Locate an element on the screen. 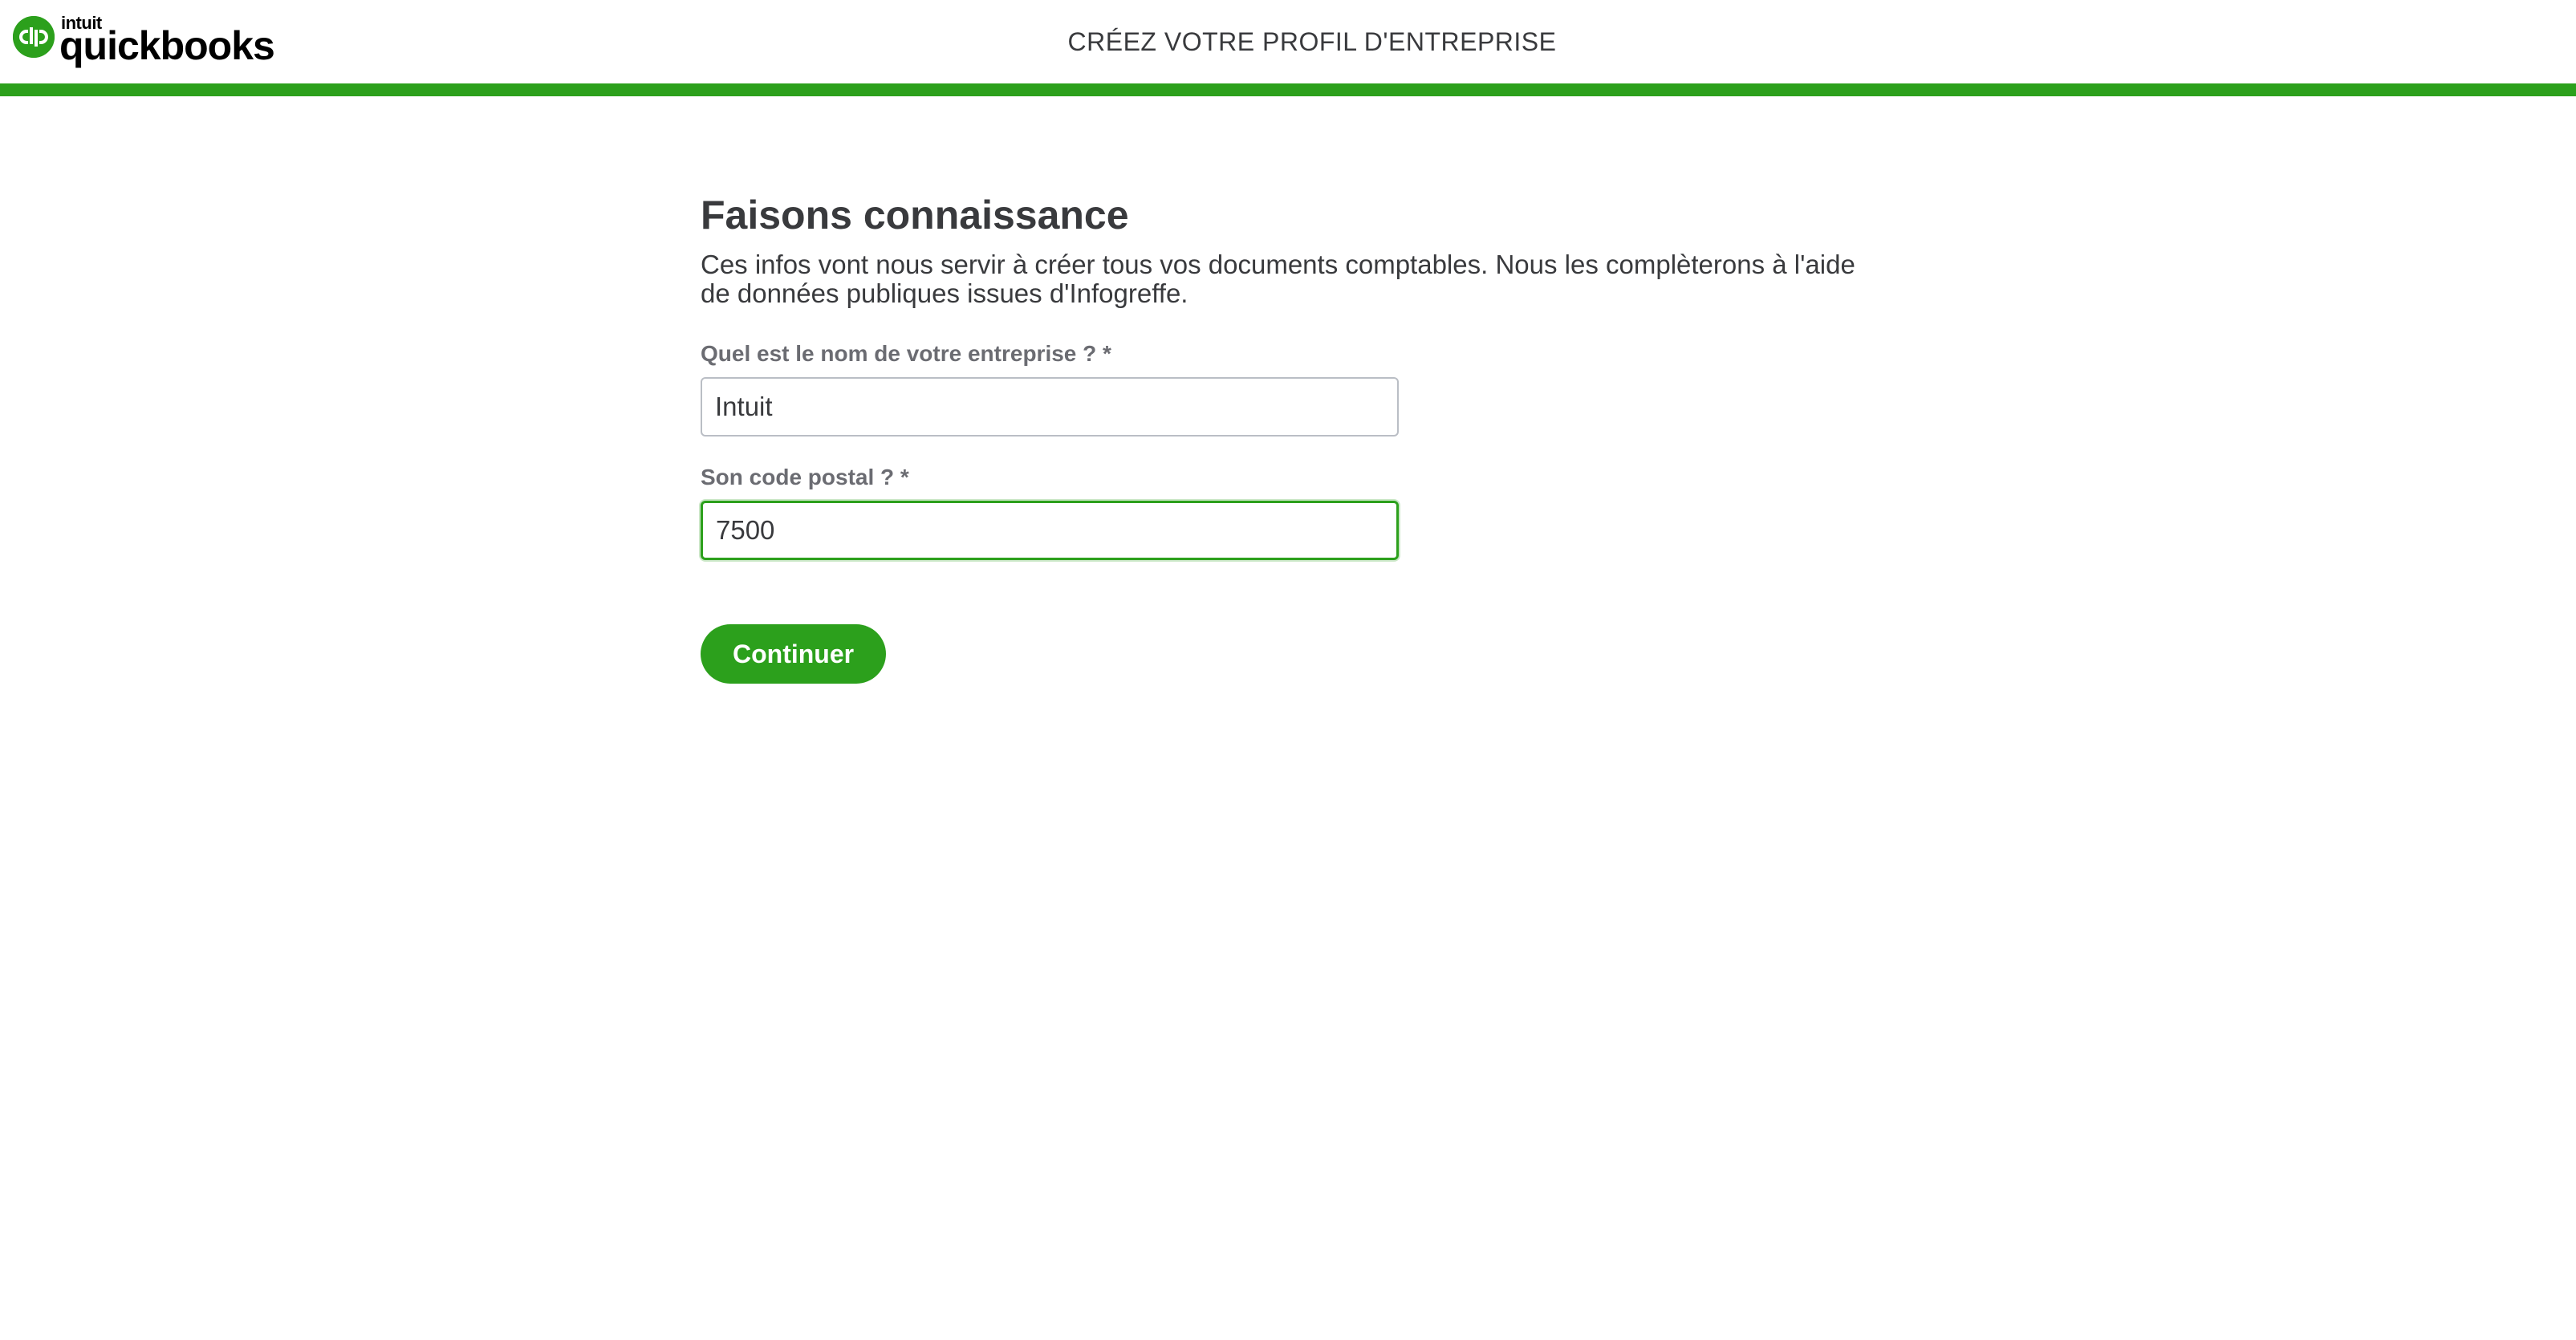 Image resolution: width=2576 pixels, height=1340 pixels. header-title: CRÉEZ VOTRE PROFIL D'ENTREPRISE is located at coordinates (1312, 41).